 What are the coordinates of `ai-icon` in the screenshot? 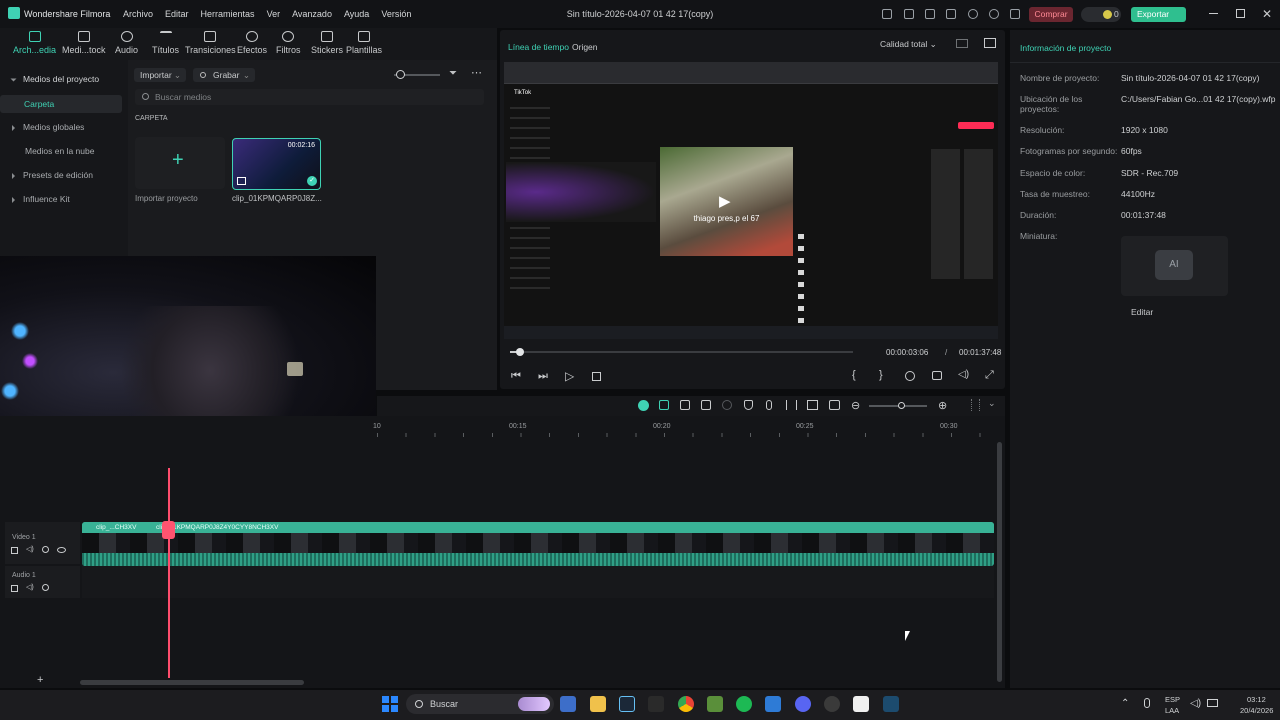 It's located at (643, 405).